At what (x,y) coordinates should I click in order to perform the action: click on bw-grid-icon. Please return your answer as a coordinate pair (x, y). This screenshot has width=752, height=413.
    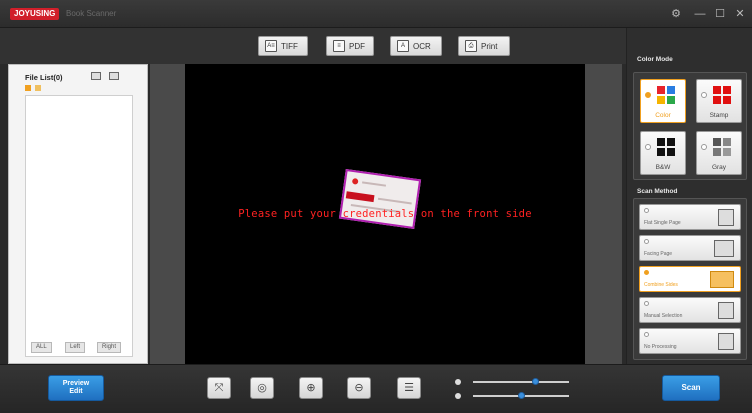
    Looking at the image, I should click on (666, 147).